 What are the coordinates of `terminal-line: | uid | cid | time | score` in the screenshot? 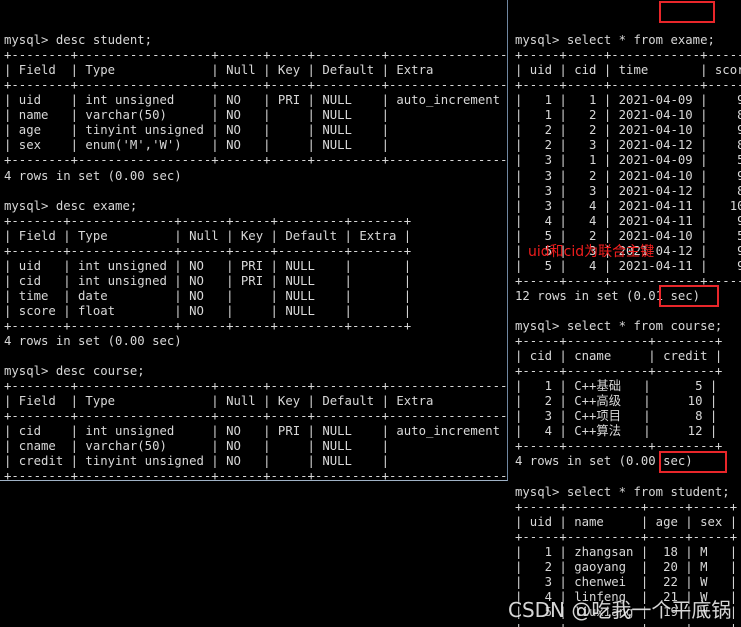 It's located at (628, 70).